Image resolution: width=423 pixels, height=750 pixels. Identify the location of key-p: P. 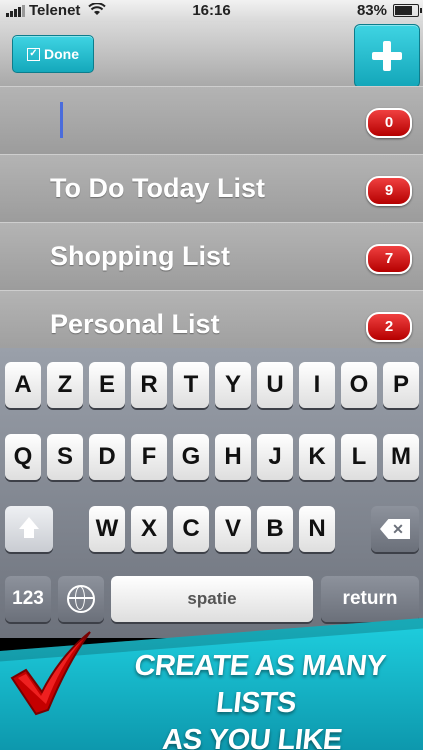
(401, 385).